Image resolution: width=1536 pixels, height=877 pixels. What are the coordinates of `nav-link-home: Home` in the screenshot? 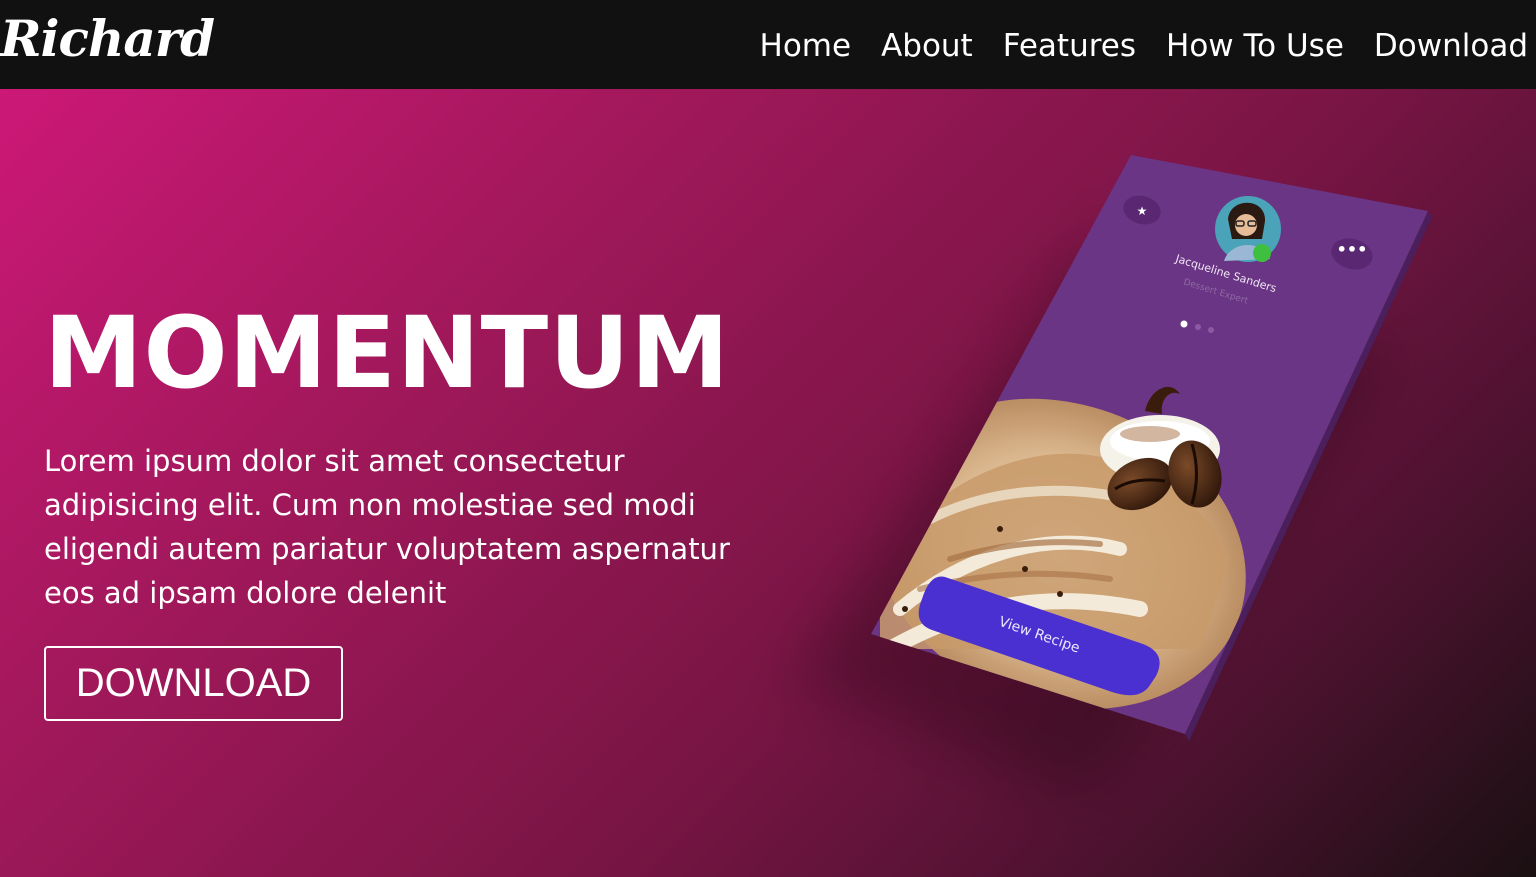 It's located at (806, 46).